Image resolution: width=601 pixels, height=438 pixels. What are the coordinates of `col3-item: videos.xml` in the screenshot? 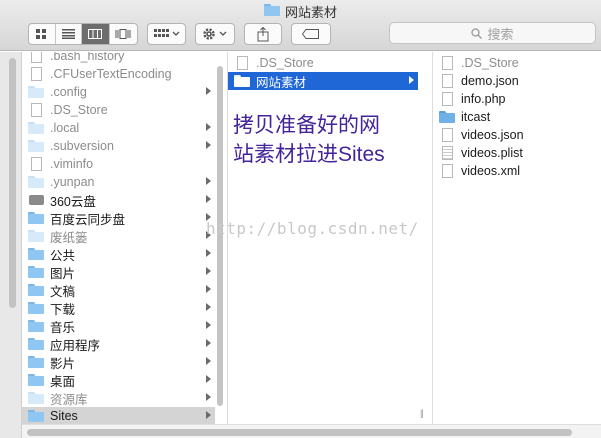 It's located at (517, 171).